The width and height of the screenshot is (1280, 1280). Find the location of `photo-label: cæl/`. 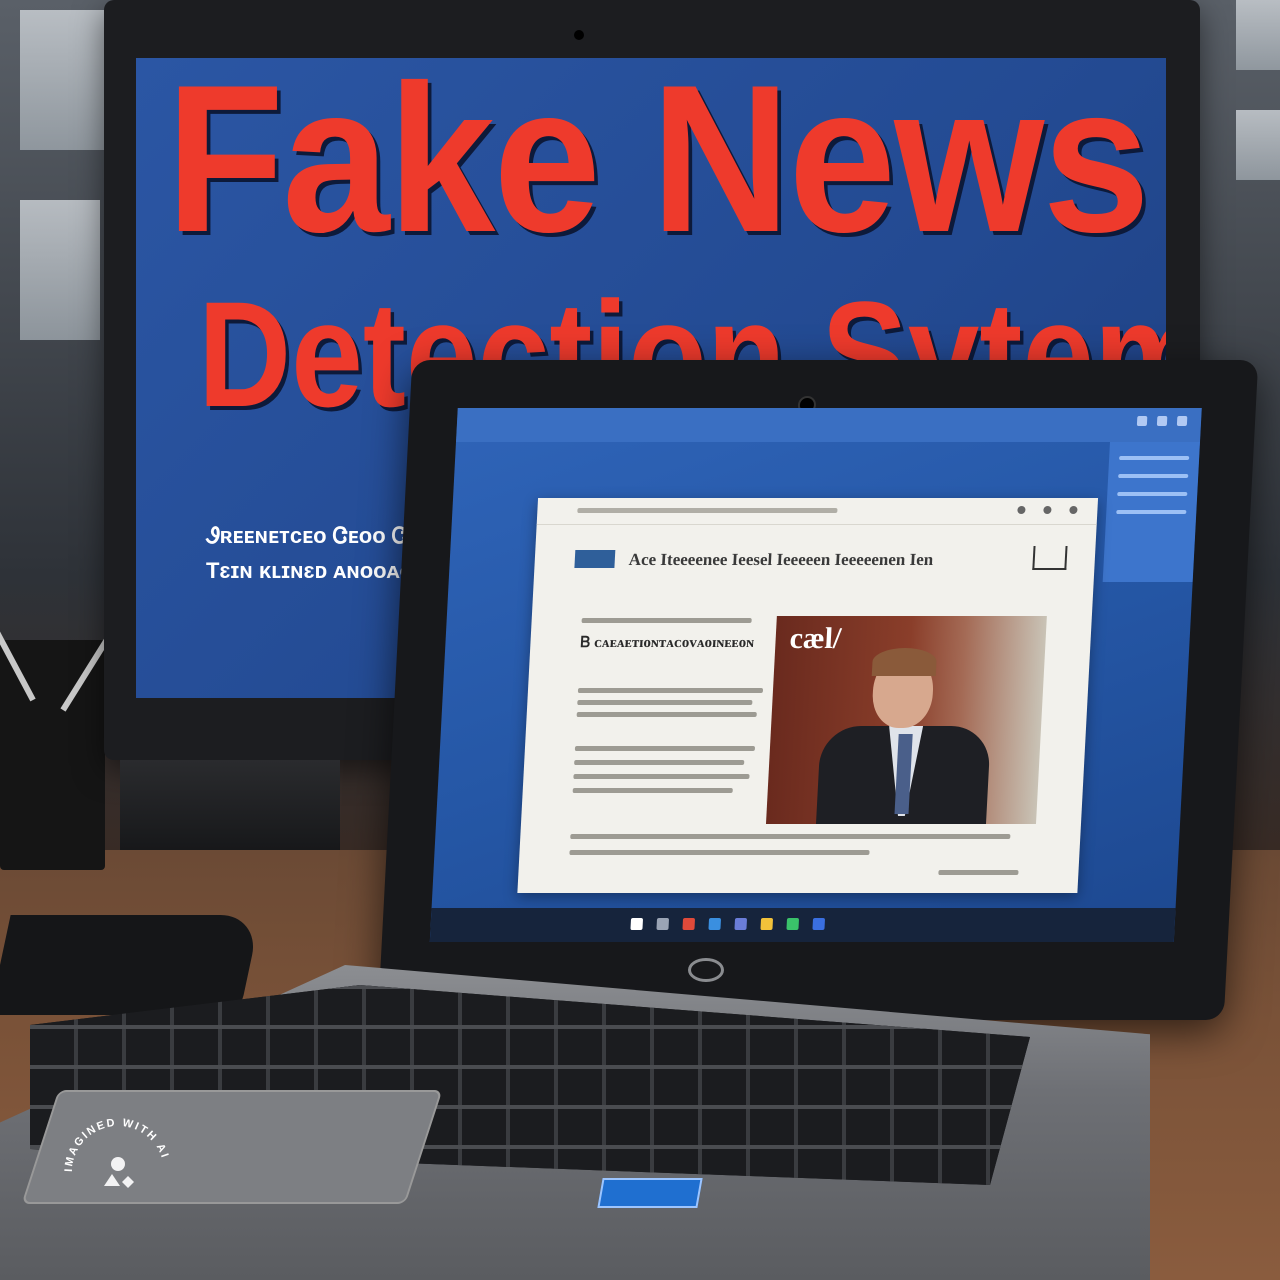

photo-label: cæl/ is located at coordinates (815, 638).